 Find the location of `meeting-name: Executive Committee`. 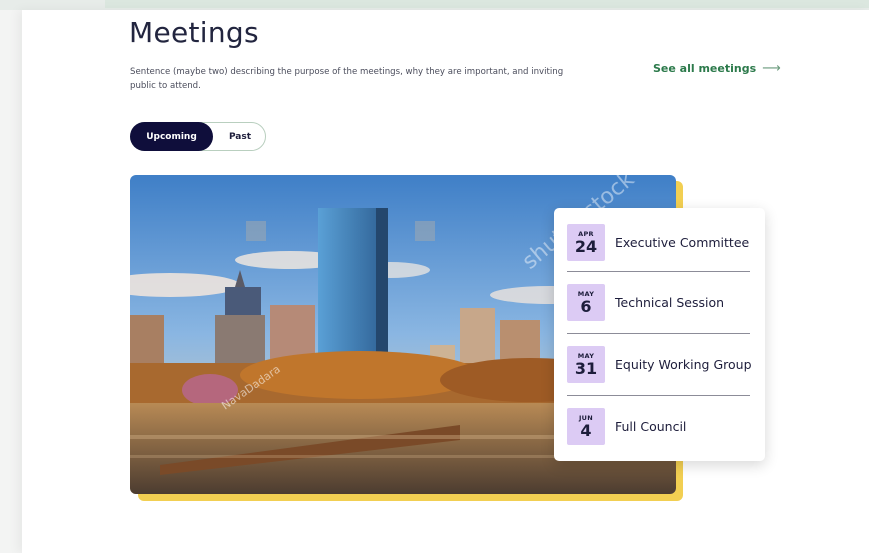

meeting-name: Executive Committee is located at coordinates (682, 242).